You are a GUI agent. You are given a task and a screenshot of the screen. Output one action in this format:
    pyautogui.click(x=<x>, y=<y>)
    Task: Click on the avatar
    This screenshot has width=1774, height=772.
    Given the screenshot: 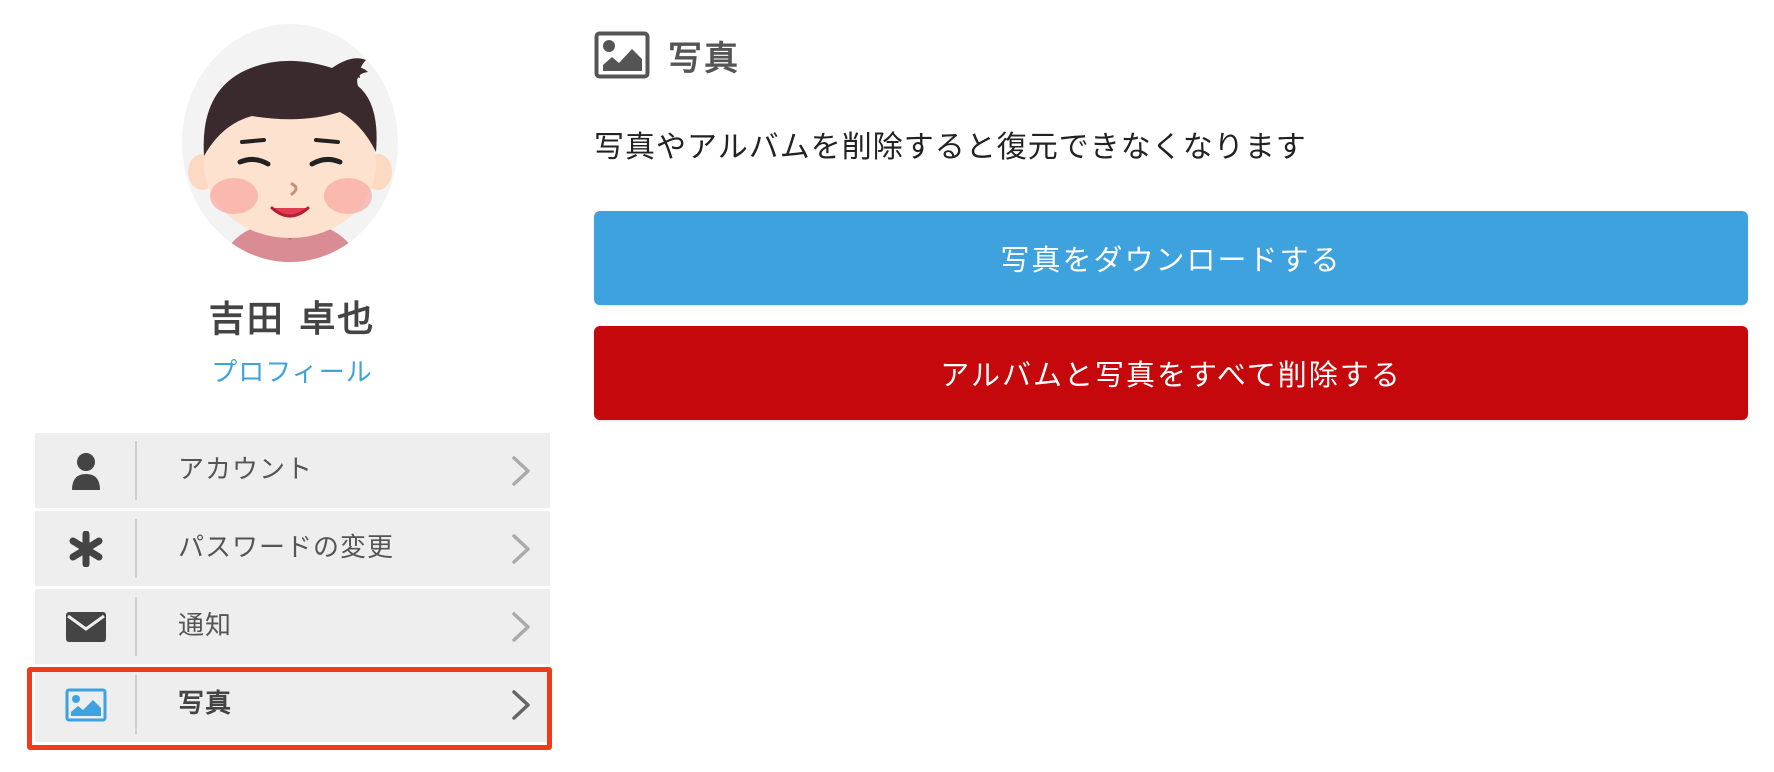 What is the action you would take?
    pyautogui.click(x=290, y=143)
    